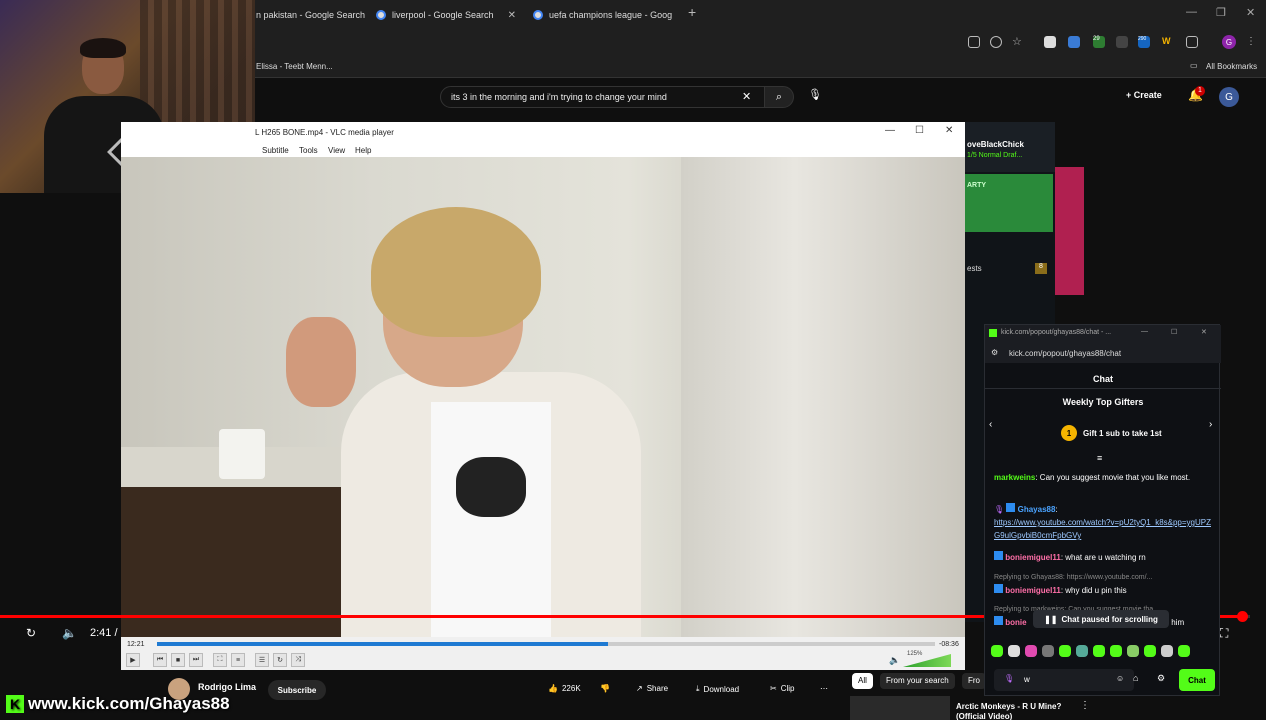 This screenshot has height=720, width=1266. Describe the element at coordinates (1101, 619) in the screenshot. I see `chat-paused-button: ❚❚ Chat paused for scrolling` at that location.